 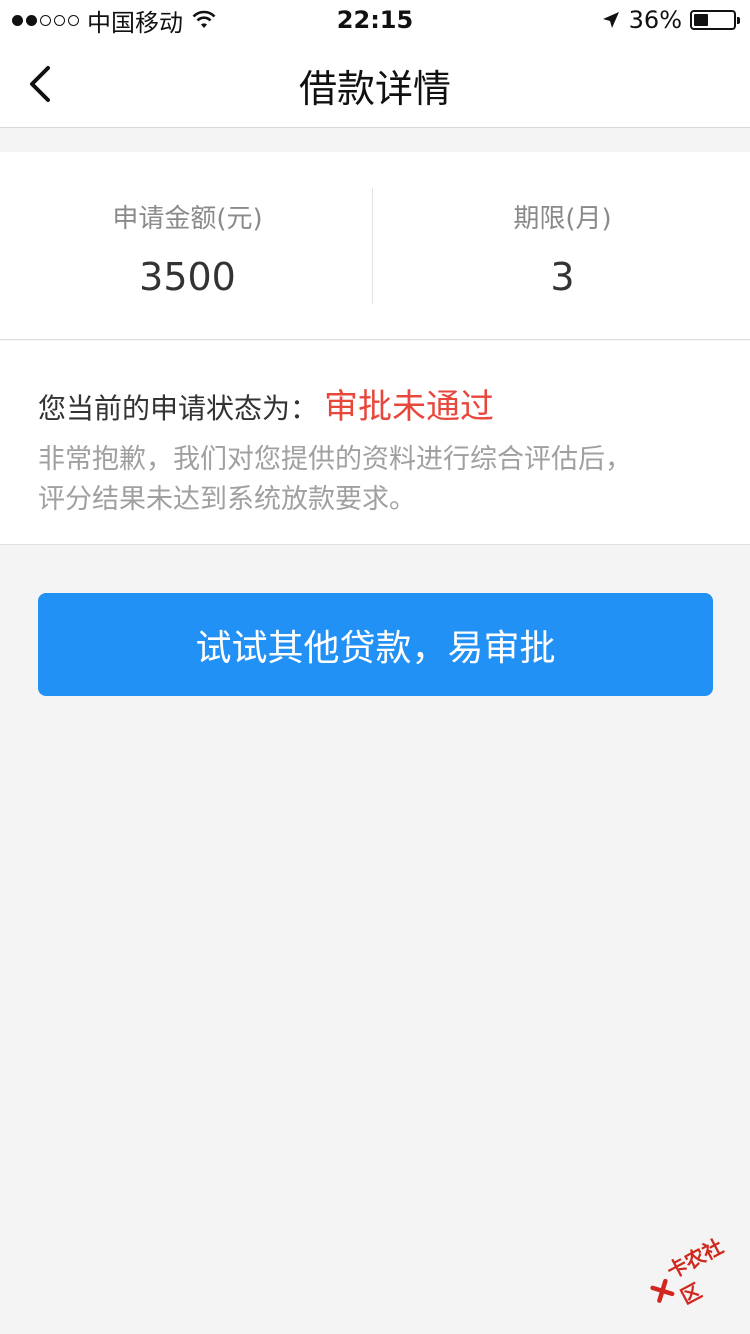 What do you see at coordinates (335, 459) in the screenshot?
I see `status-description-line-1: 非常抱歉，我们对您提供的资料进行综合评估后，` at bounding box center [335, 459].